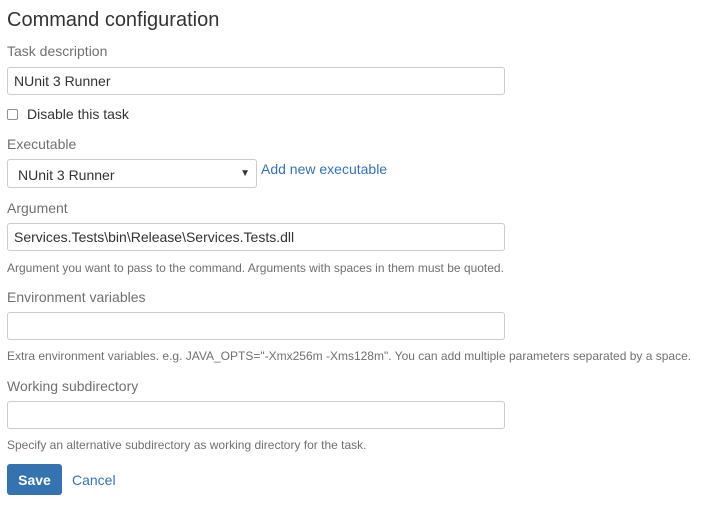 This screenshot has height=514, width=708. What do you see at coordinates (12, 114) in the screenshot?
I see `disable-task-checkbox` at bounding box center [12, 114].